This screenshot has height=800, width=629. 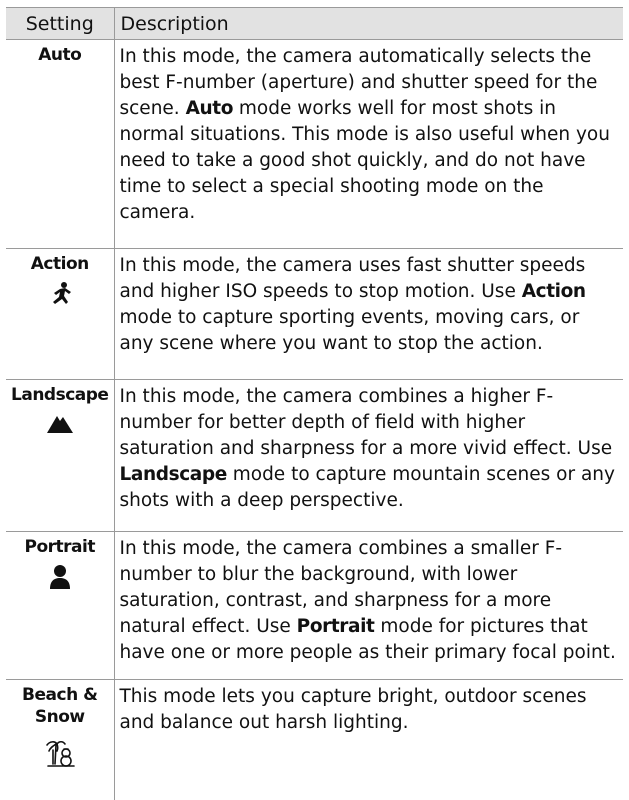 What do you see at coordinates (59, 577) in the screenshot?
I see `person-silhouette-icon` at bounding box center [59, 577].